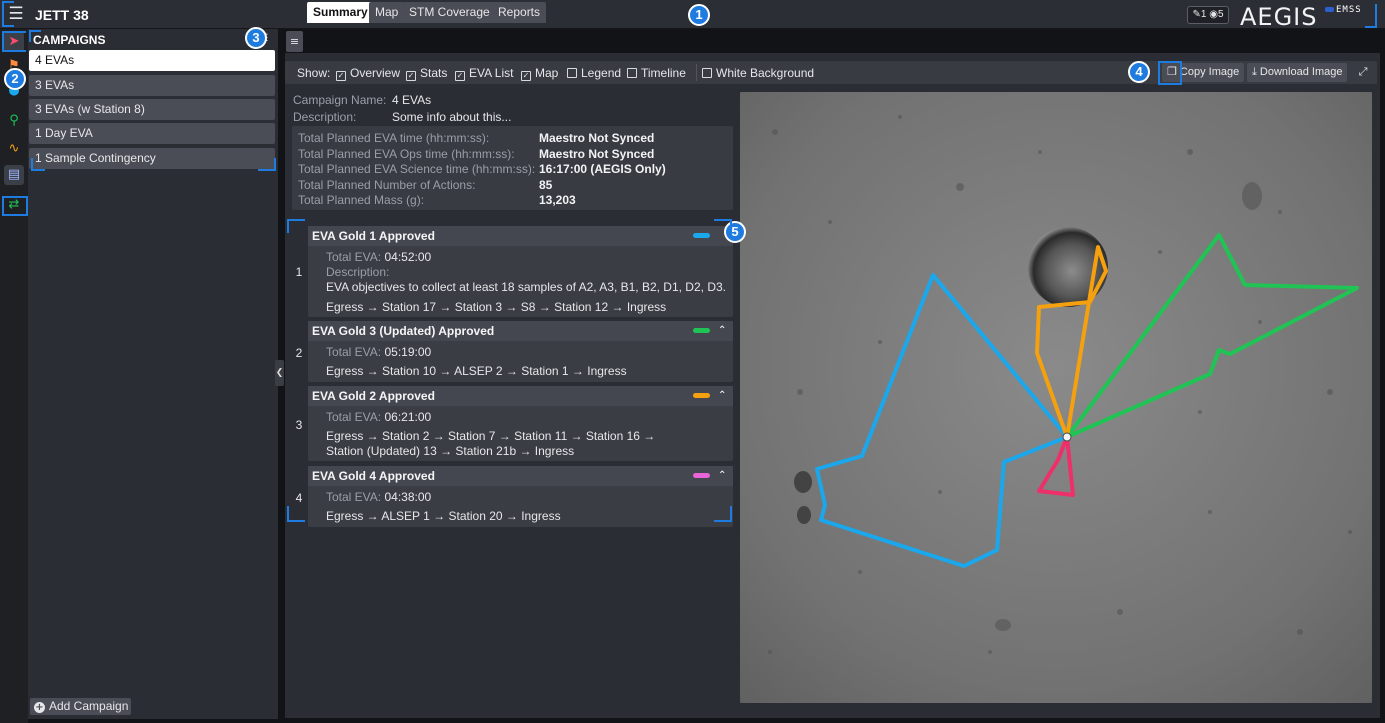  What do you see at coordinates (152, 60) in the screenshot?
I see `campaign-item: 4 EVAs` at bounding box center [152, 60].